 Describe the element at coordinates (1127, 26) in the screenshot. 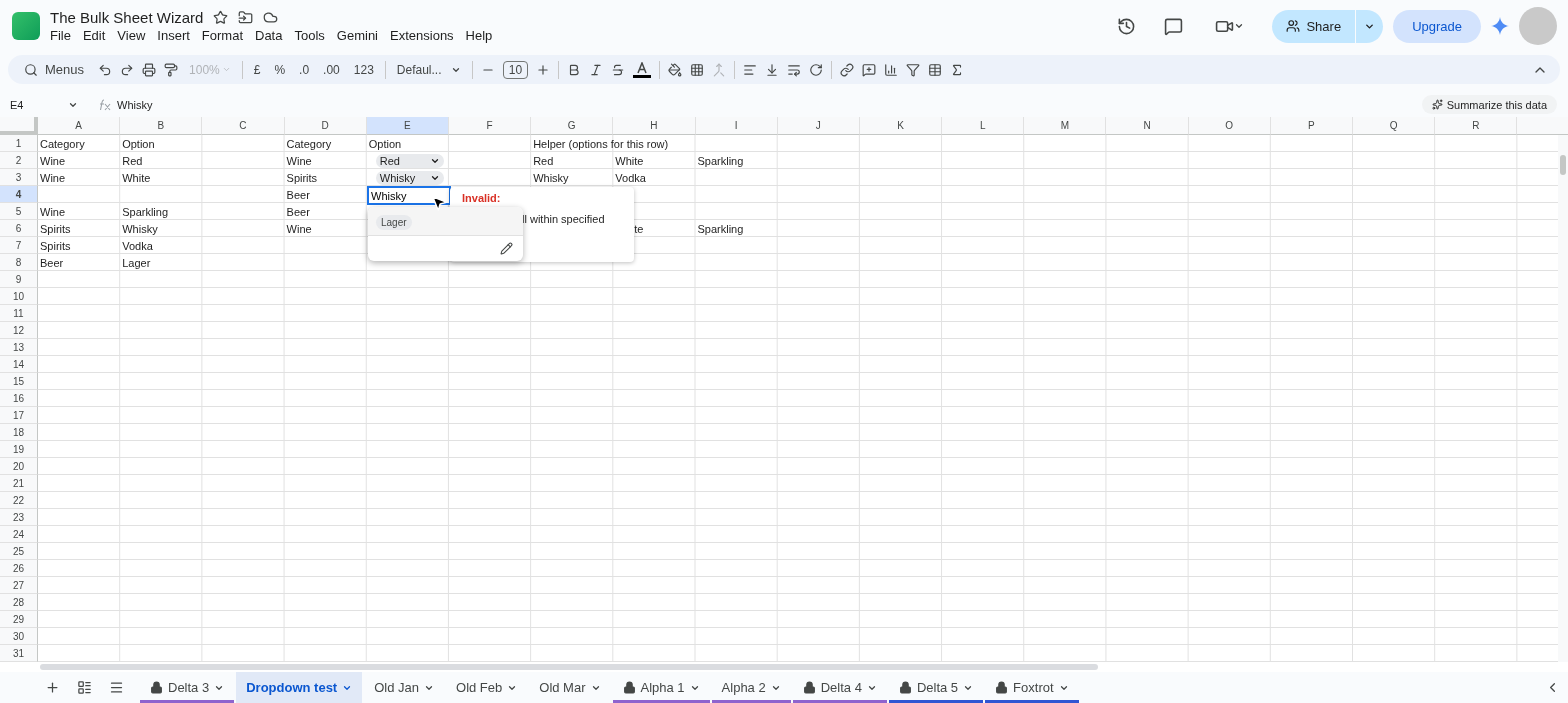

I see `history-icon` at that location.